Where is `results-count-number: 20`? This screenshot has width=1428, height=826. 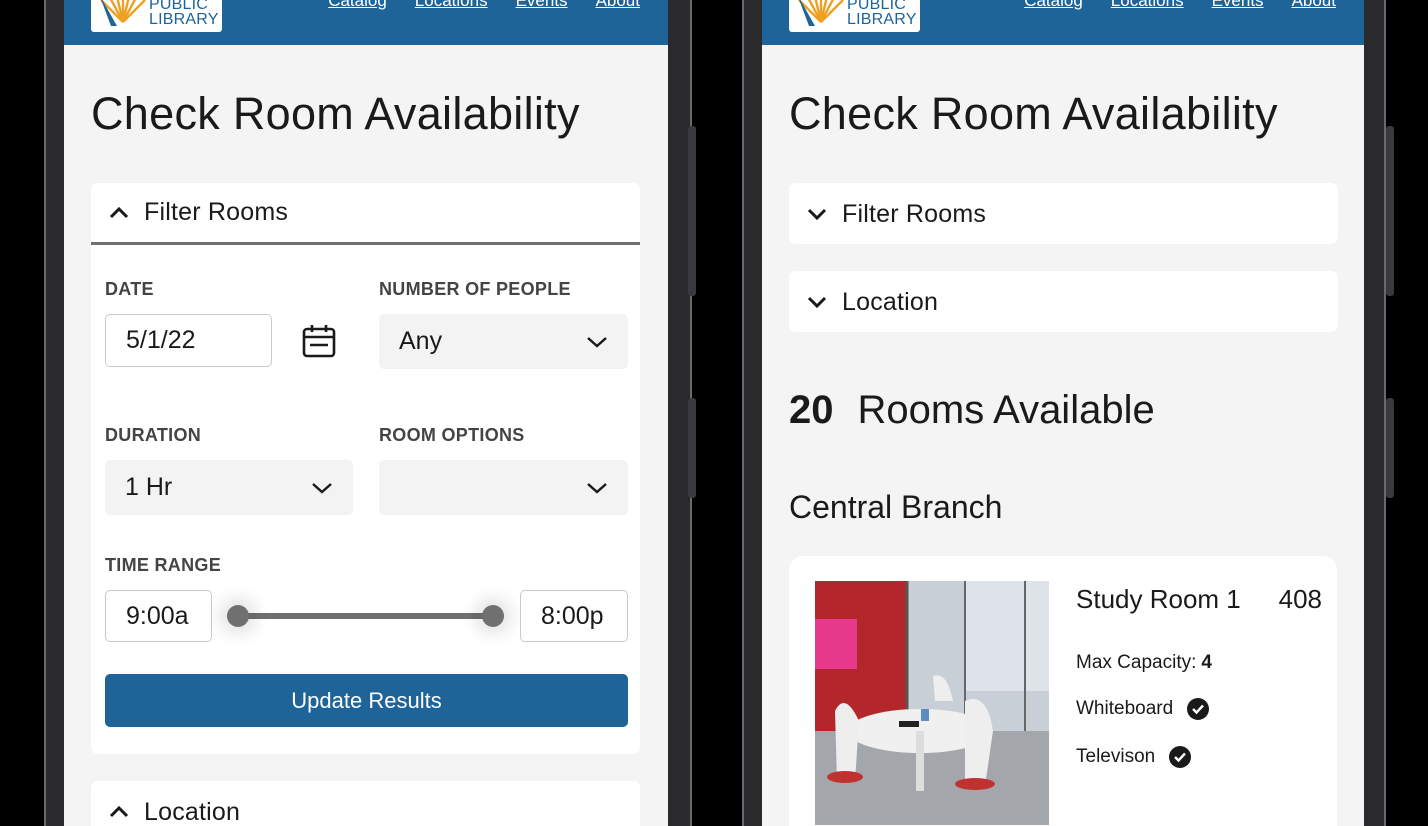 results-count-number: 20 is located at coordinates (811, 410).